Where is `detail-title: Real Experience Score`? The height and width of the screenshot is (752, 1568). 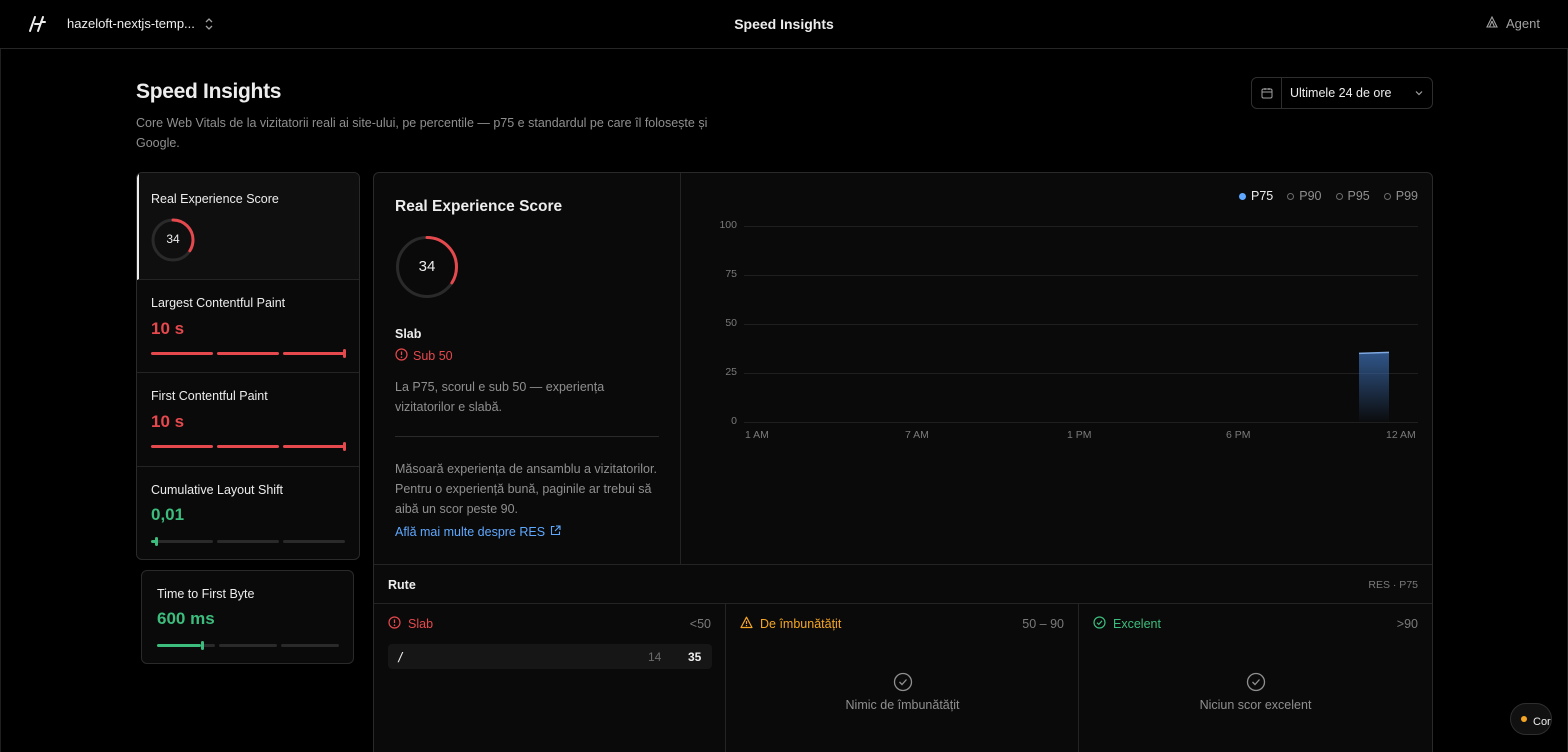
detail-title: Real Experience Score is located at coordinates (479, 206).